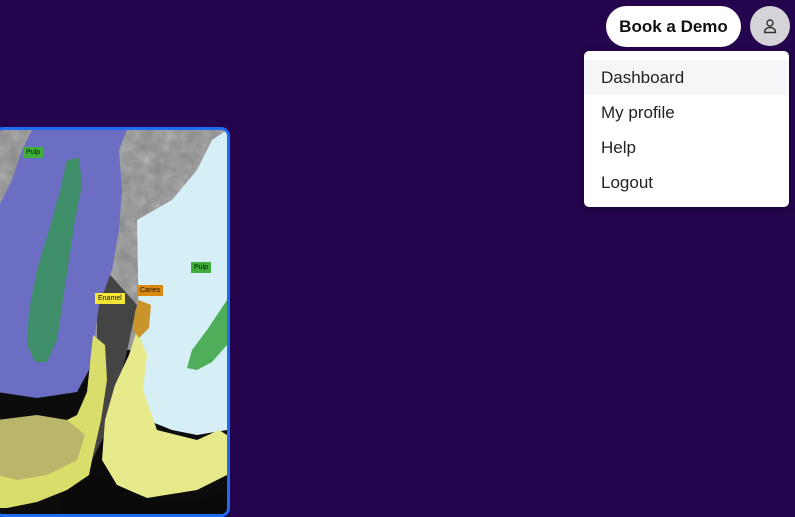  I want to click on account-dropdown-menu: Dashboard My profile Help Logout, so click(686, 129).